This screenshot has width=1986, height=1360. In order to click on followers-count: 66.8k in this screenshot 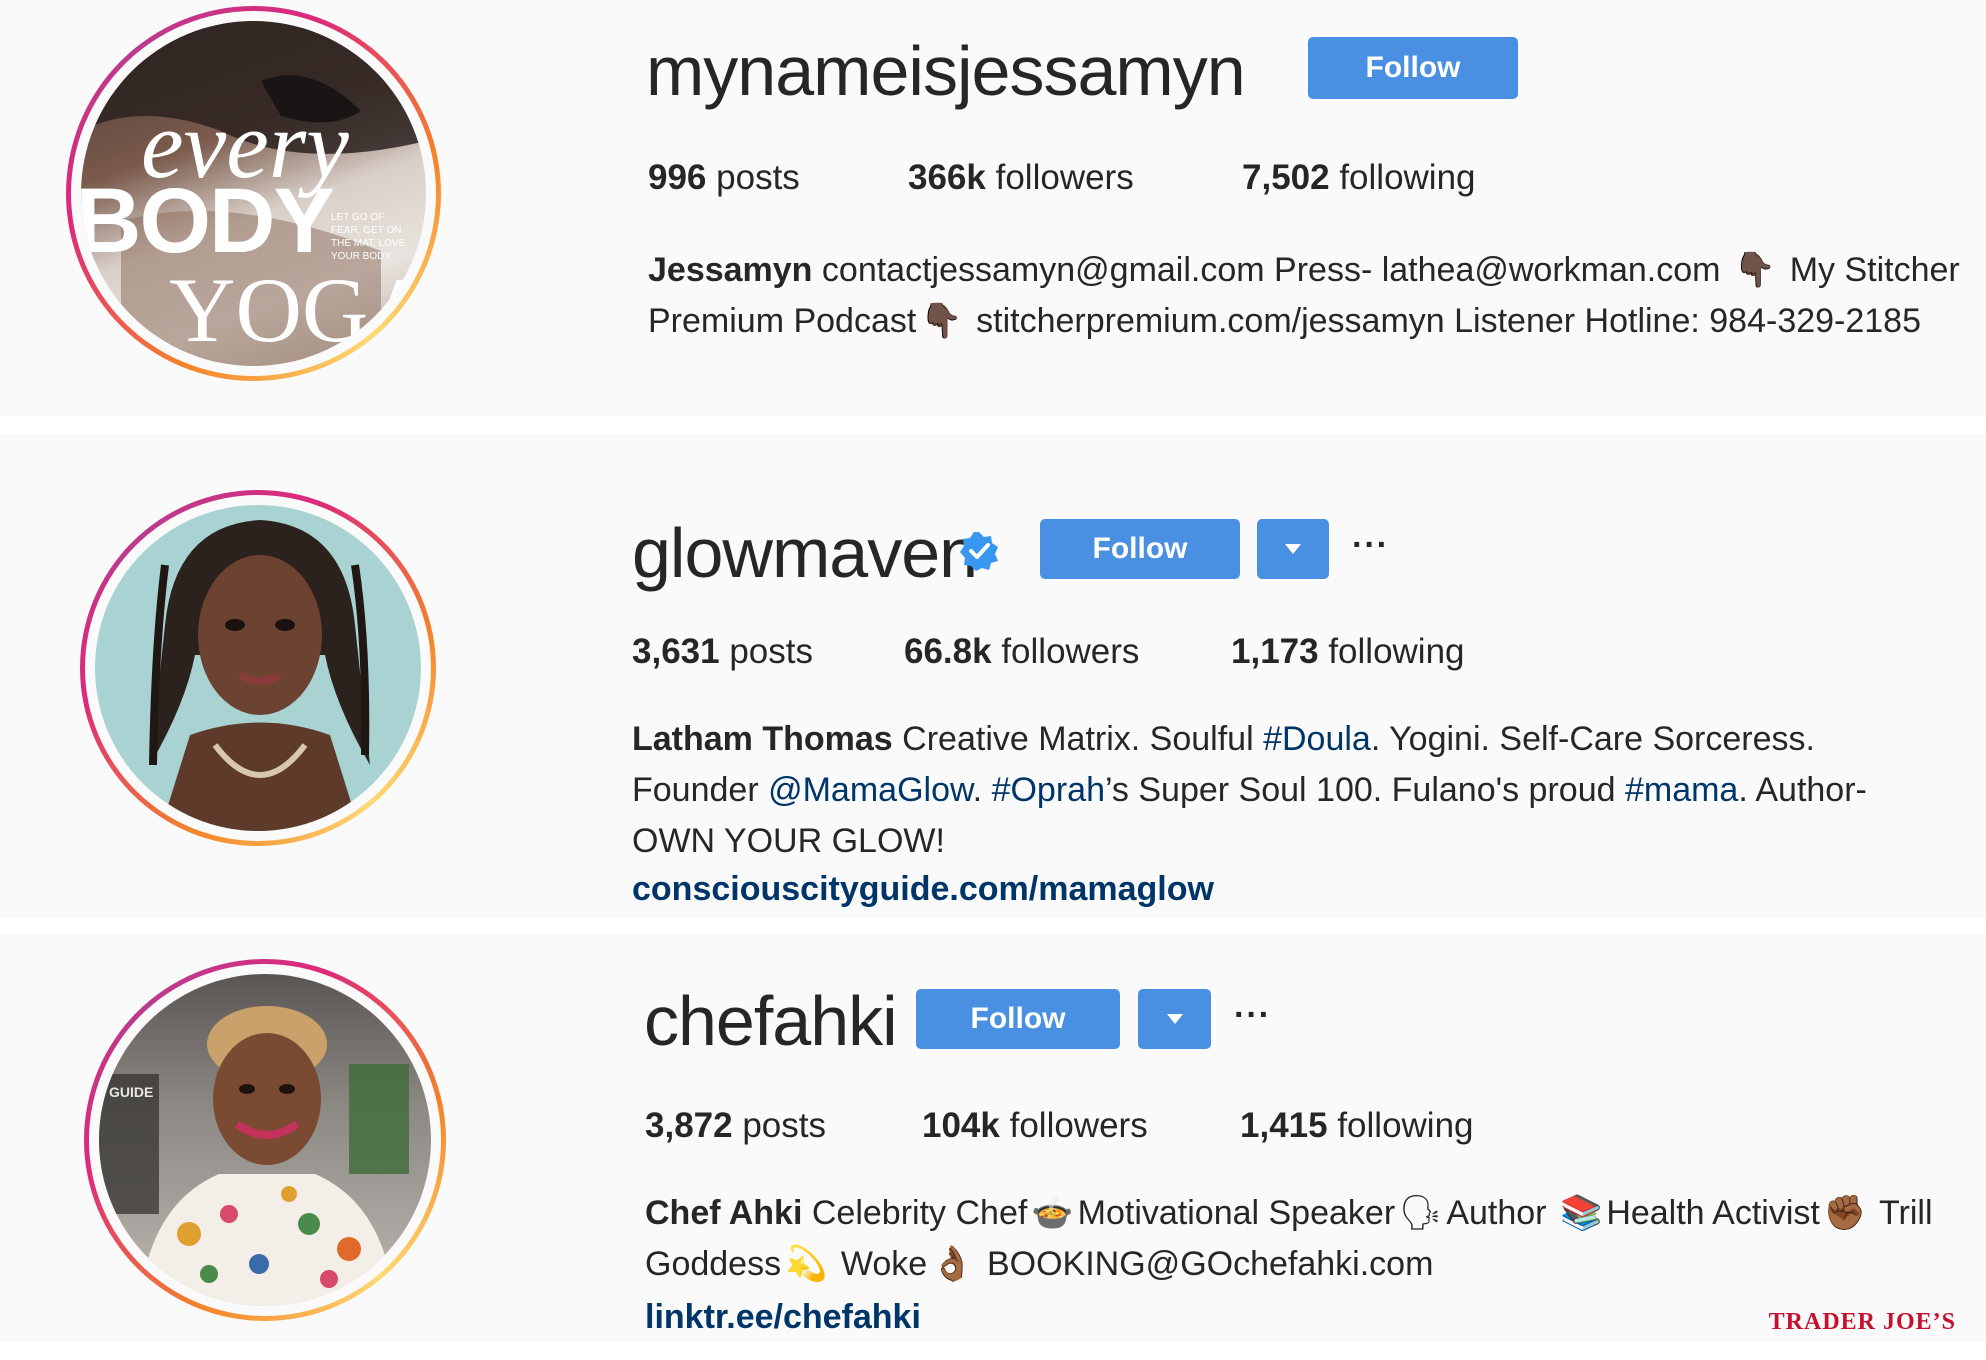, I will do `click(948, 651)`.